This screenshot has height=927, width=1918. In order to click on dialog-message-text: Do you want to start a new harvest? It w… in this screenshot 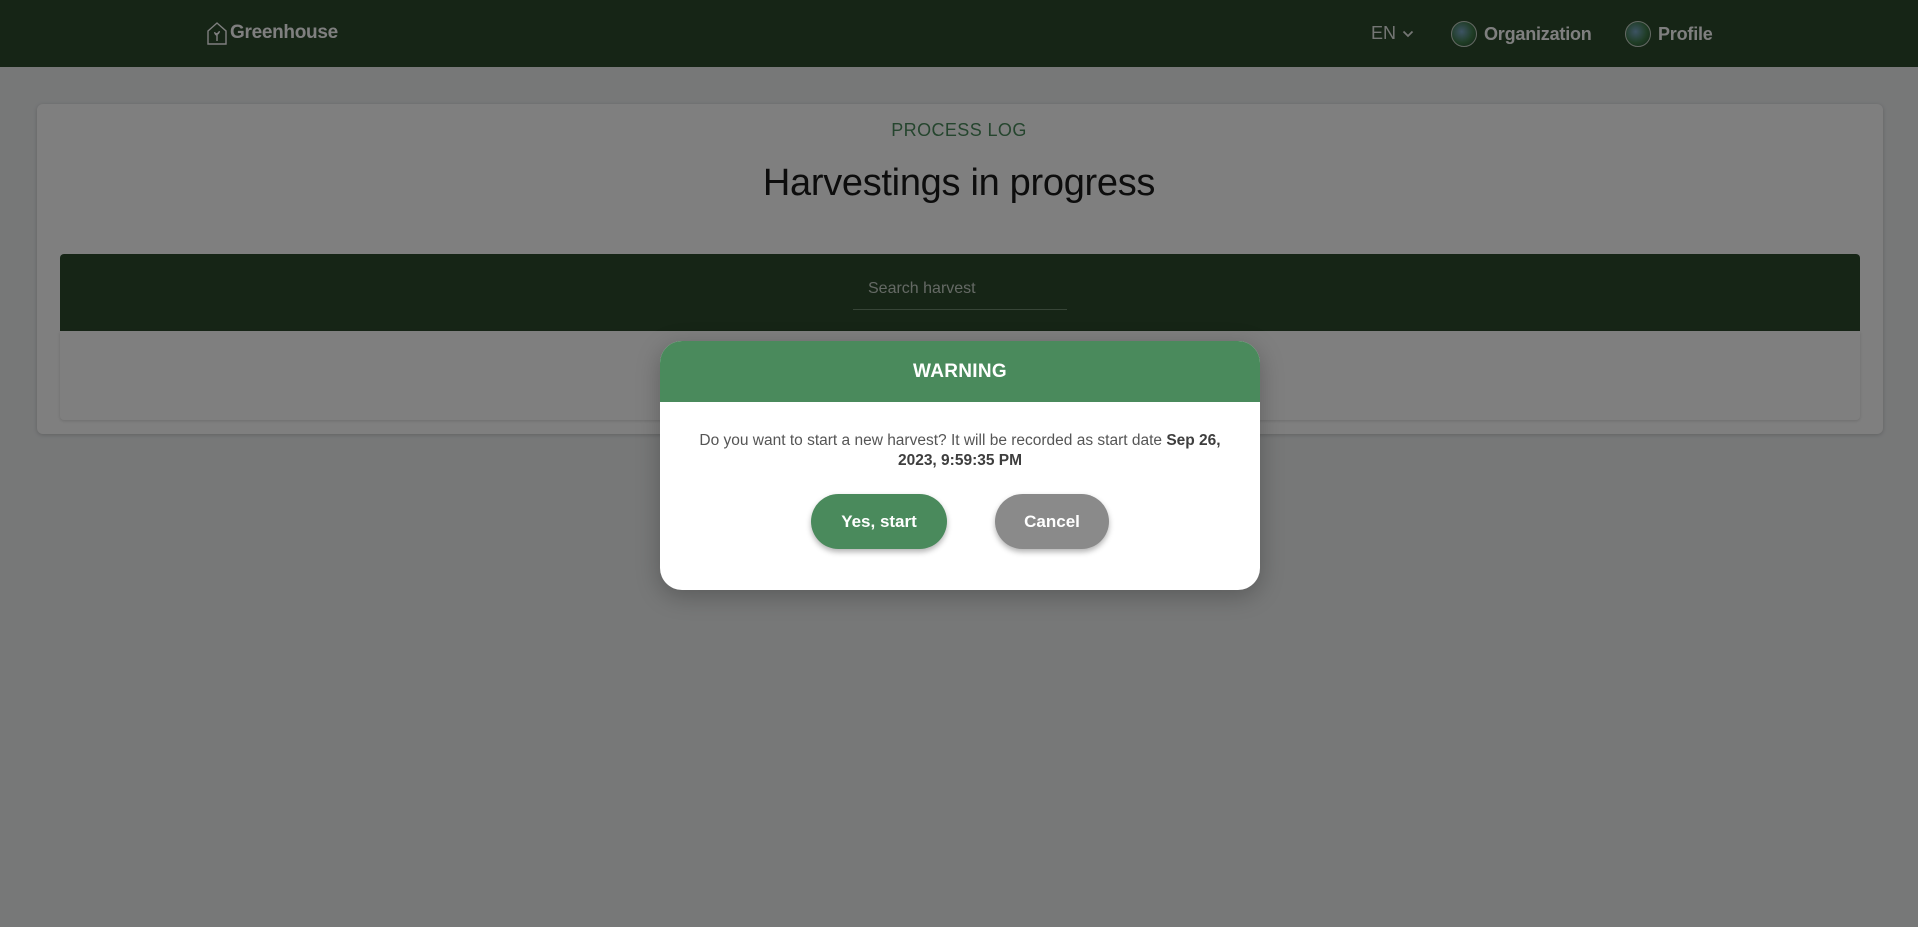, I will do `click(933, 440)`.